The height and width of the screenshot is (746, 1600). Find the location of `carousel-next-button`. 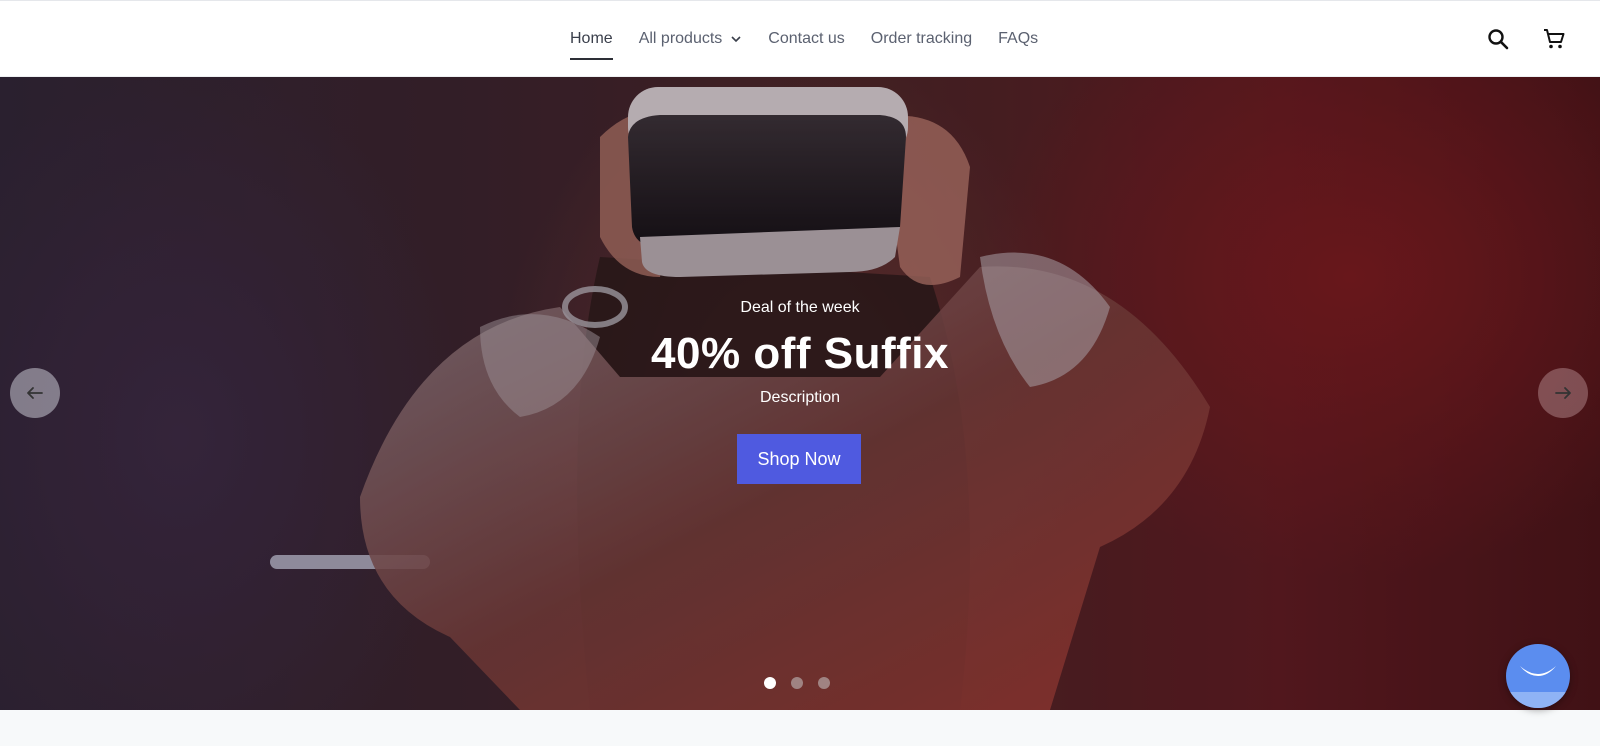

carousel-next-button is located at coordinates (1563, 393).